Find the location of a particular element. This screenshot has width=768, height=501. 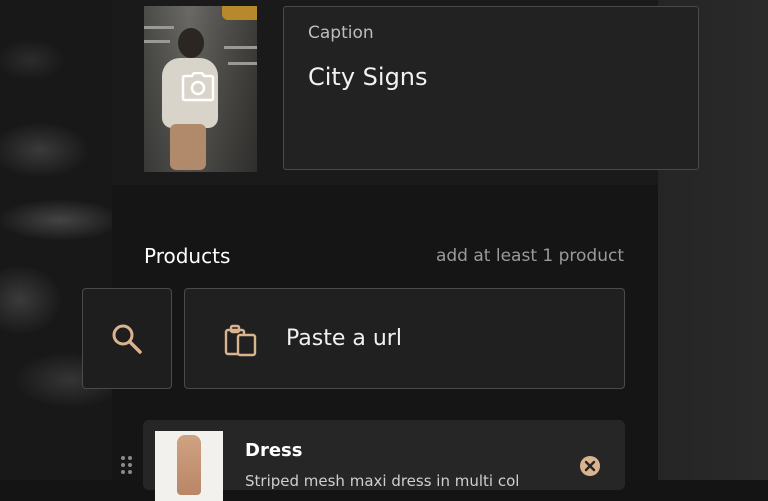

clipboard-icon is located at coordinates (240, 340).